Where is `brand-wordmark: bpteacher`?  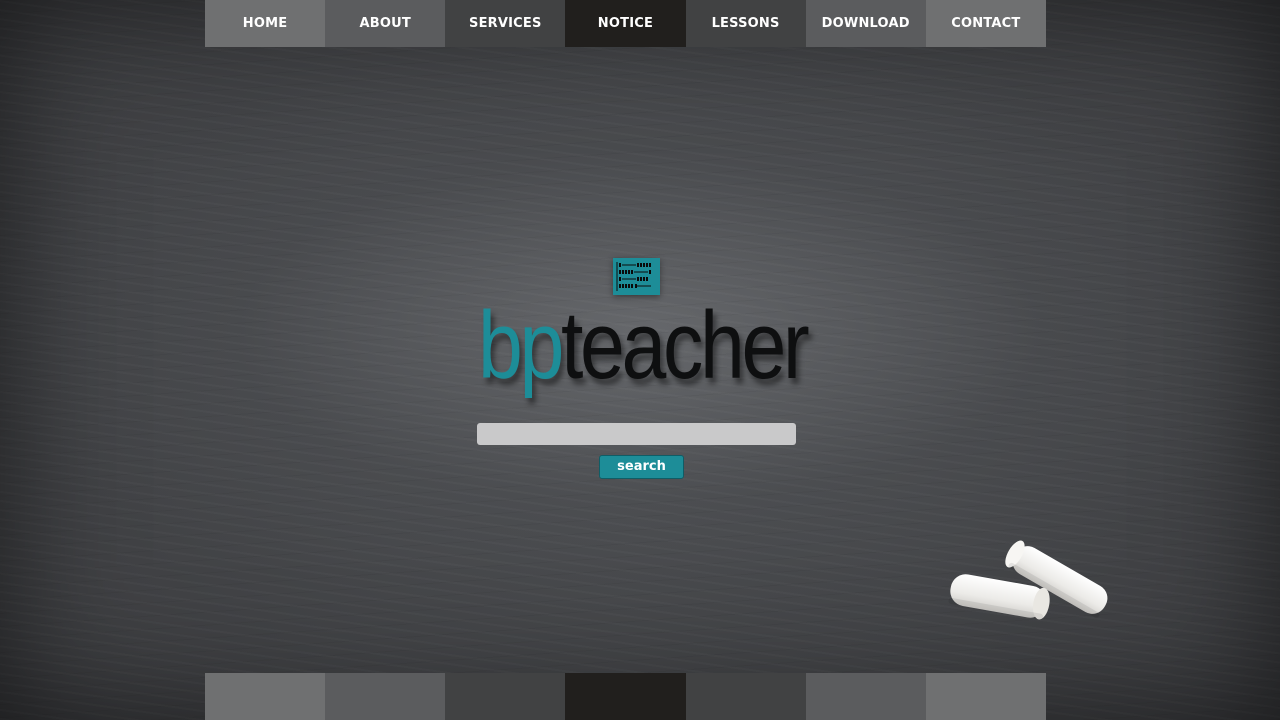
brand-wordmark: bpteacher is located at coordinates (644, 346).